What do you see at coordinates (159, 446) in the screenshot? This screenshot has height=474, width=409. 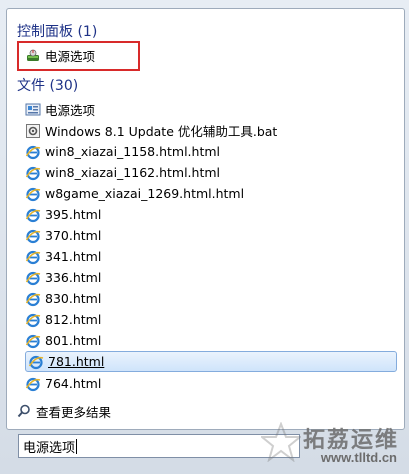 I see `search-input: 电源选项` at bounding box center [159, 446].